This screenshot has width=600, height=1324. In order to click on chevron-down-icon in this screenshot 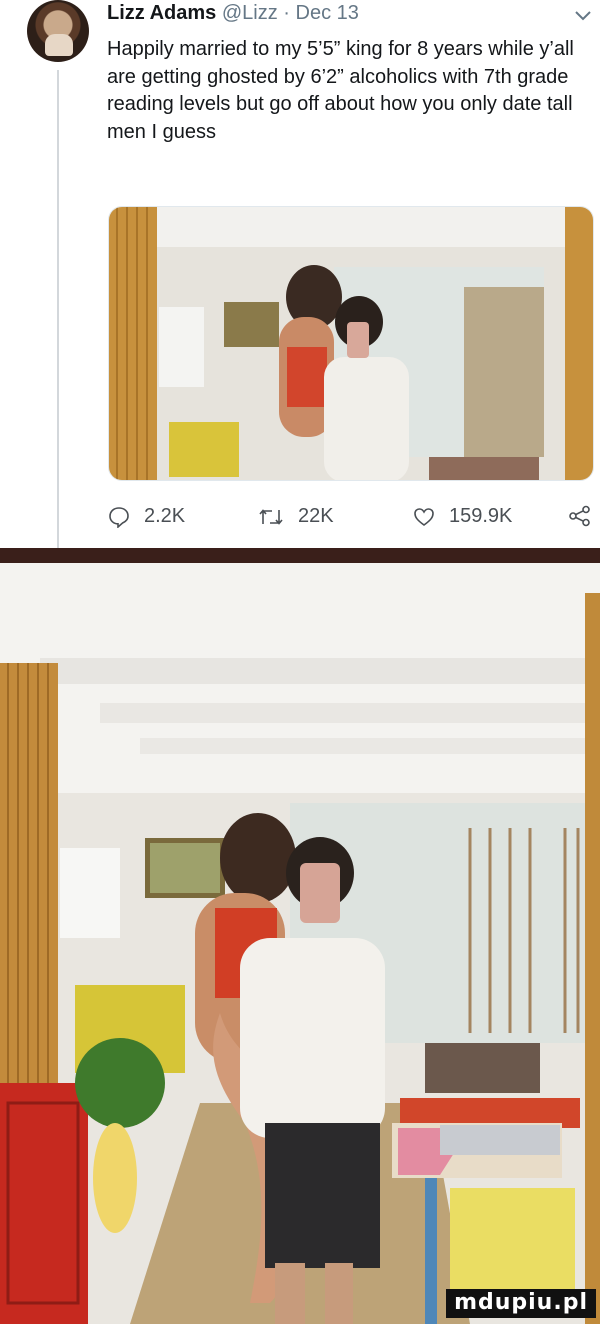, I will do `click(583, 15)`.